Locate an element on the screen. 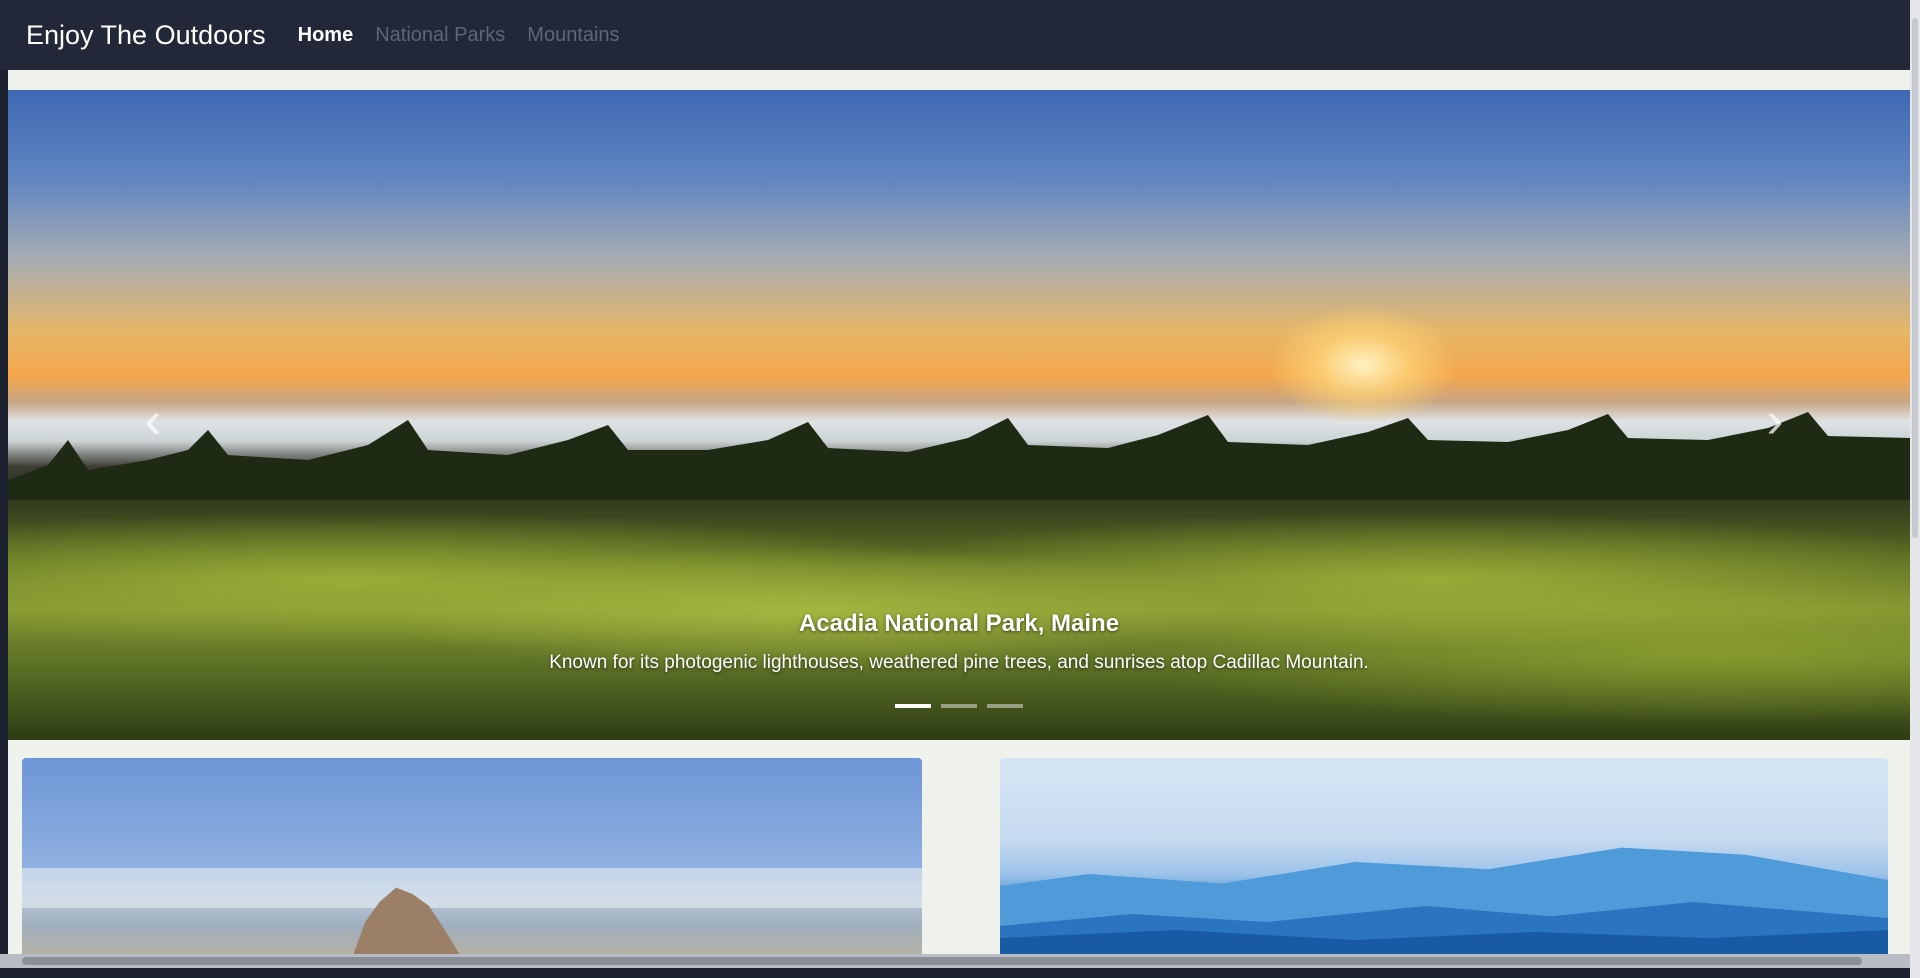 The width and height of the screenshot is (1920, 978). vertical-scrollbar is located at coordinates (1915, 489).